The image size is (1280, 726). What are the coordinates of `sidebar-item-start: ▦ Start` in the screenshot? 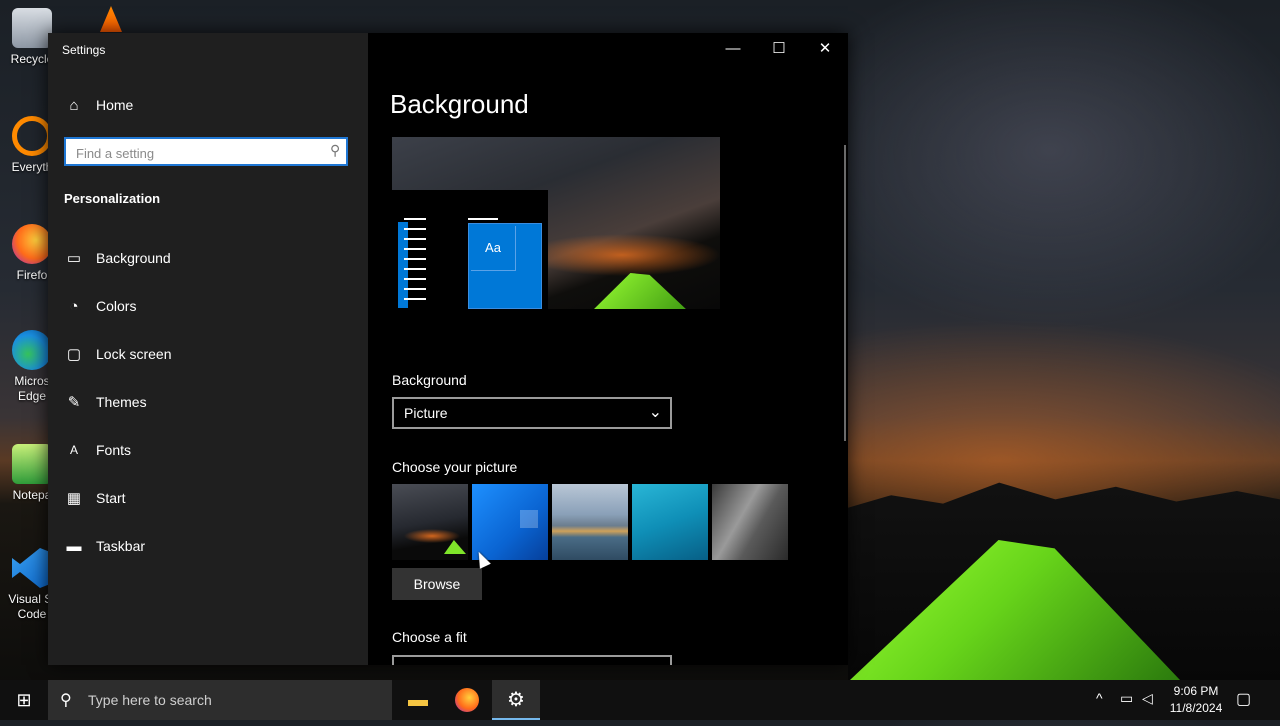 It's located at (208, 498).